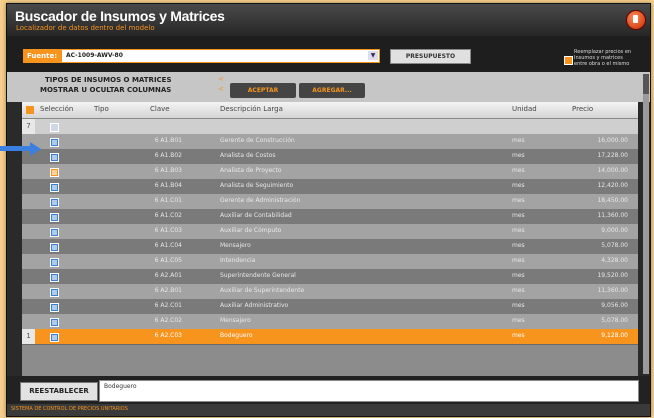 The image size is (654, 418). Describe the element at coordinates (238, 260) in the screenshot. I see `cell-descripcion: Intendencia` at that location.